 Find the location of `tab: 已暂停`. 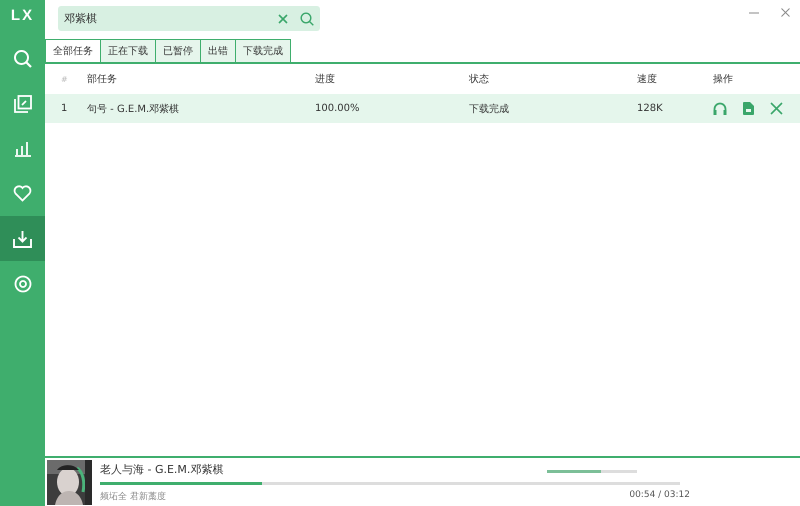

tab: 已暂停 is located at coordinates (178, 50).